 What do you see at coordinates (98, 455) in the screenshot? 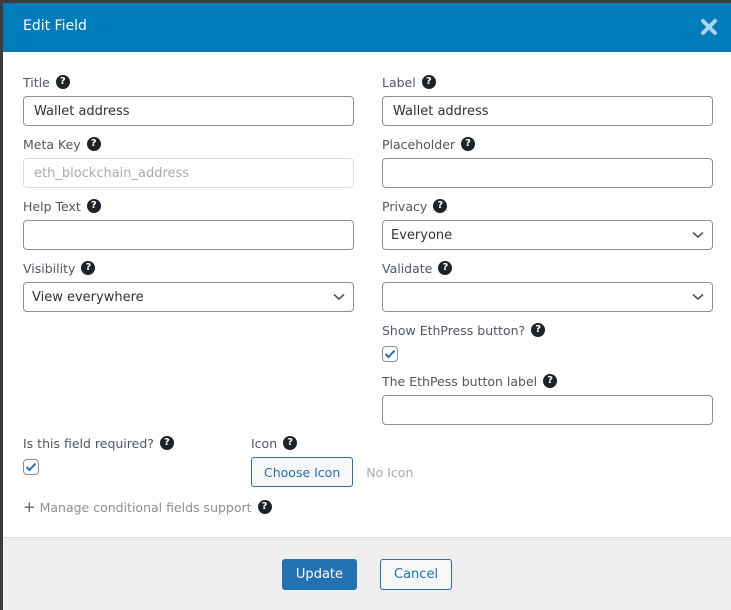
I see `required-field-group: Is this field required??` at bounding box center [98, 455].